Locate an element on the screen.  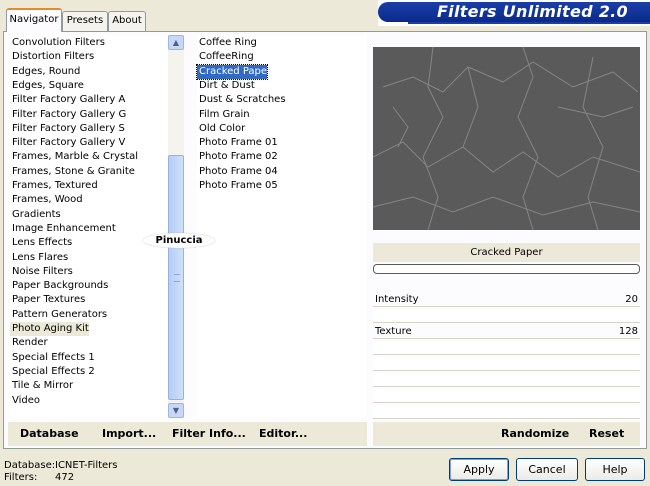
category-item: Distortion Filters is located at coordinates (52, 57).